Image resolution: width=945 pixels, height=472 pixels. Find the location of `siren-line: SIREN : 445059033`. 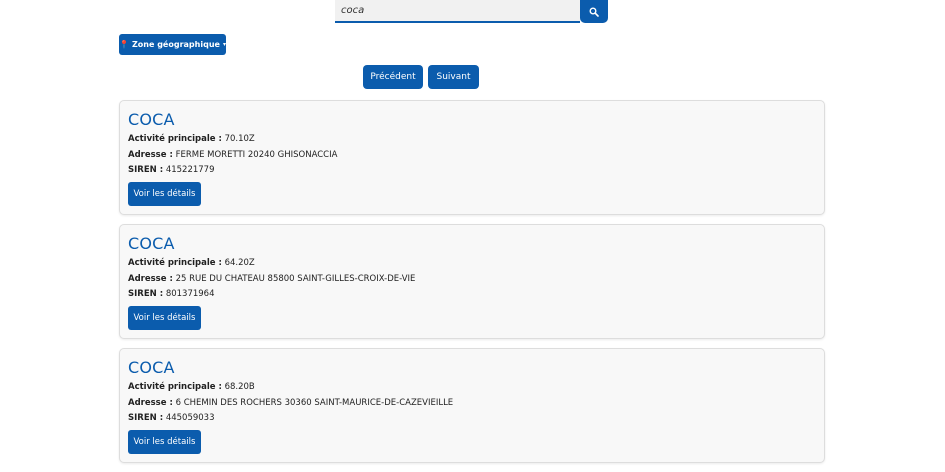

siren-line: SIREN : 445059033 is located at coordinates (171, 418).